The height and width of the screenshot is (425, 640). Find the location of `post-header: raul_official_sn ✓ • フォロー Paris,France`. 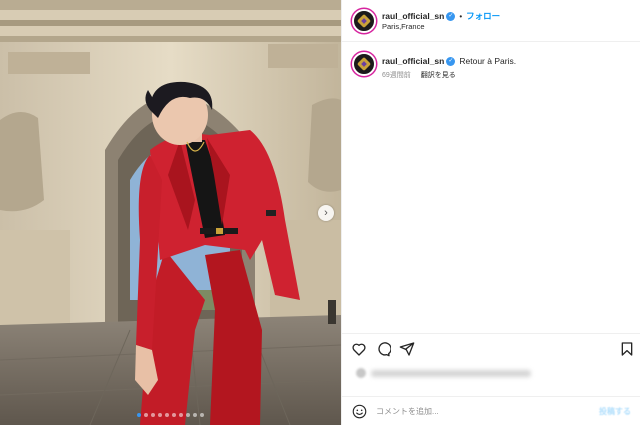

post-header: raul_official_sn ✓ • フォロー Paris,France is located at coordinates (491, 21).